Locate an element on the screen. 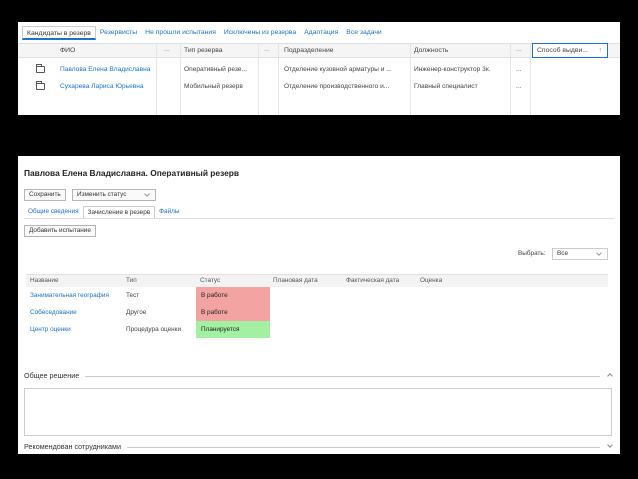 The height and width of the screenshot is (479, 638). column-header-position: Должность is located at coordinates (431, 51).